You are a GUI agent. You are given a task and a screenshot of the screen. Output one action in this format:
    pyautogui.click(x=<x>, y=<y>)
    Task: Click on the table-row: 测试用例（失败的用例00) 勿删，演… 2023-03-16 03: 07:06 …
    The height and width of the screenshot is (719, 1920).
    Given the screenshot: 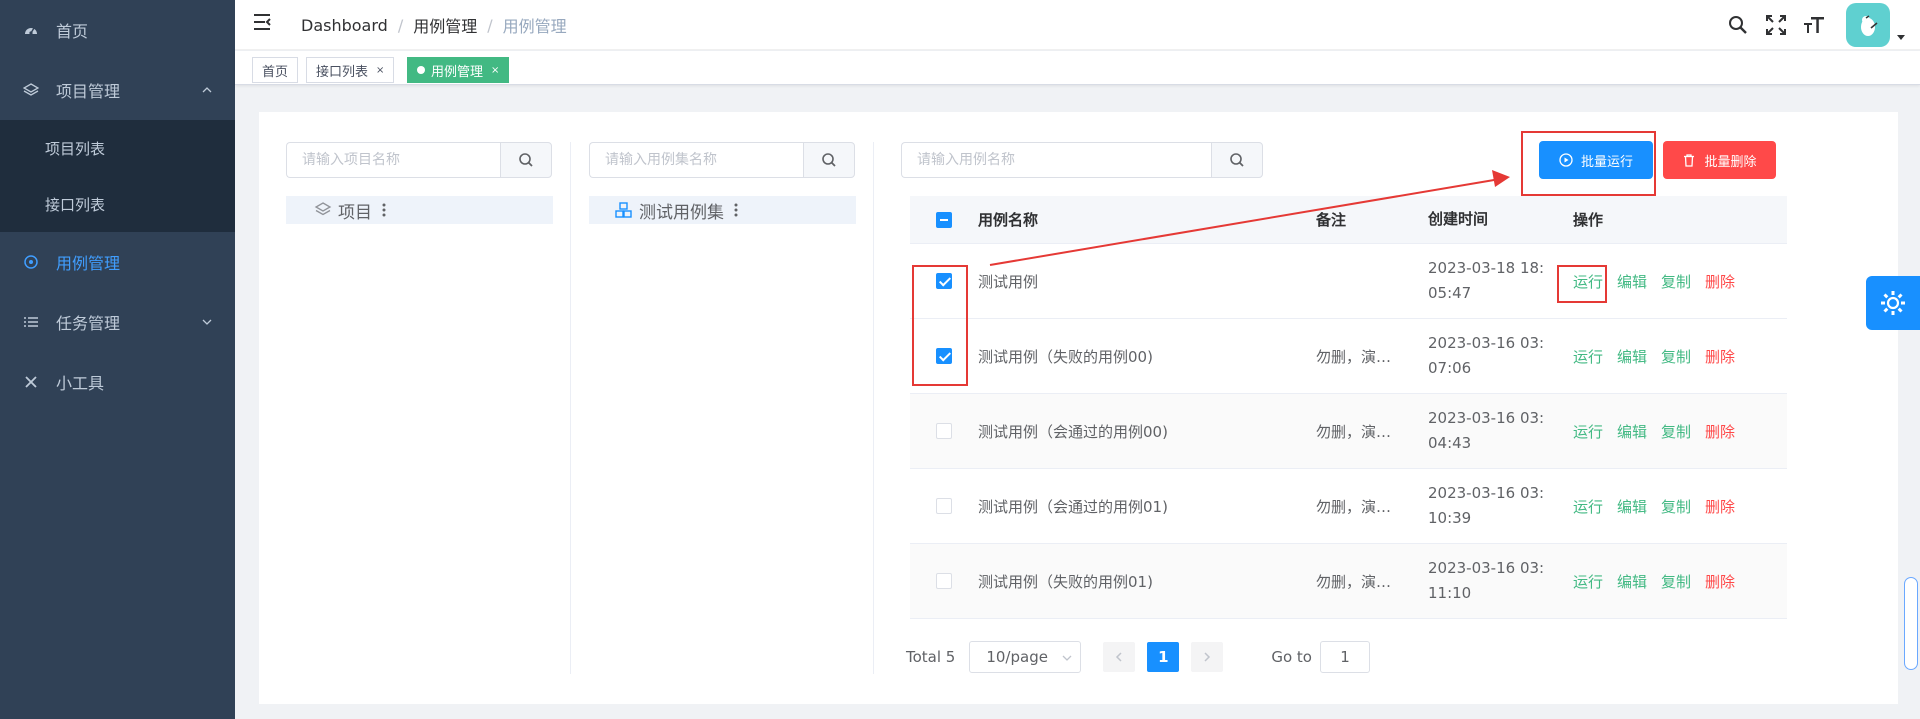 What is the action you would take?
    pyautogui.click(x=1348, y=356)
    